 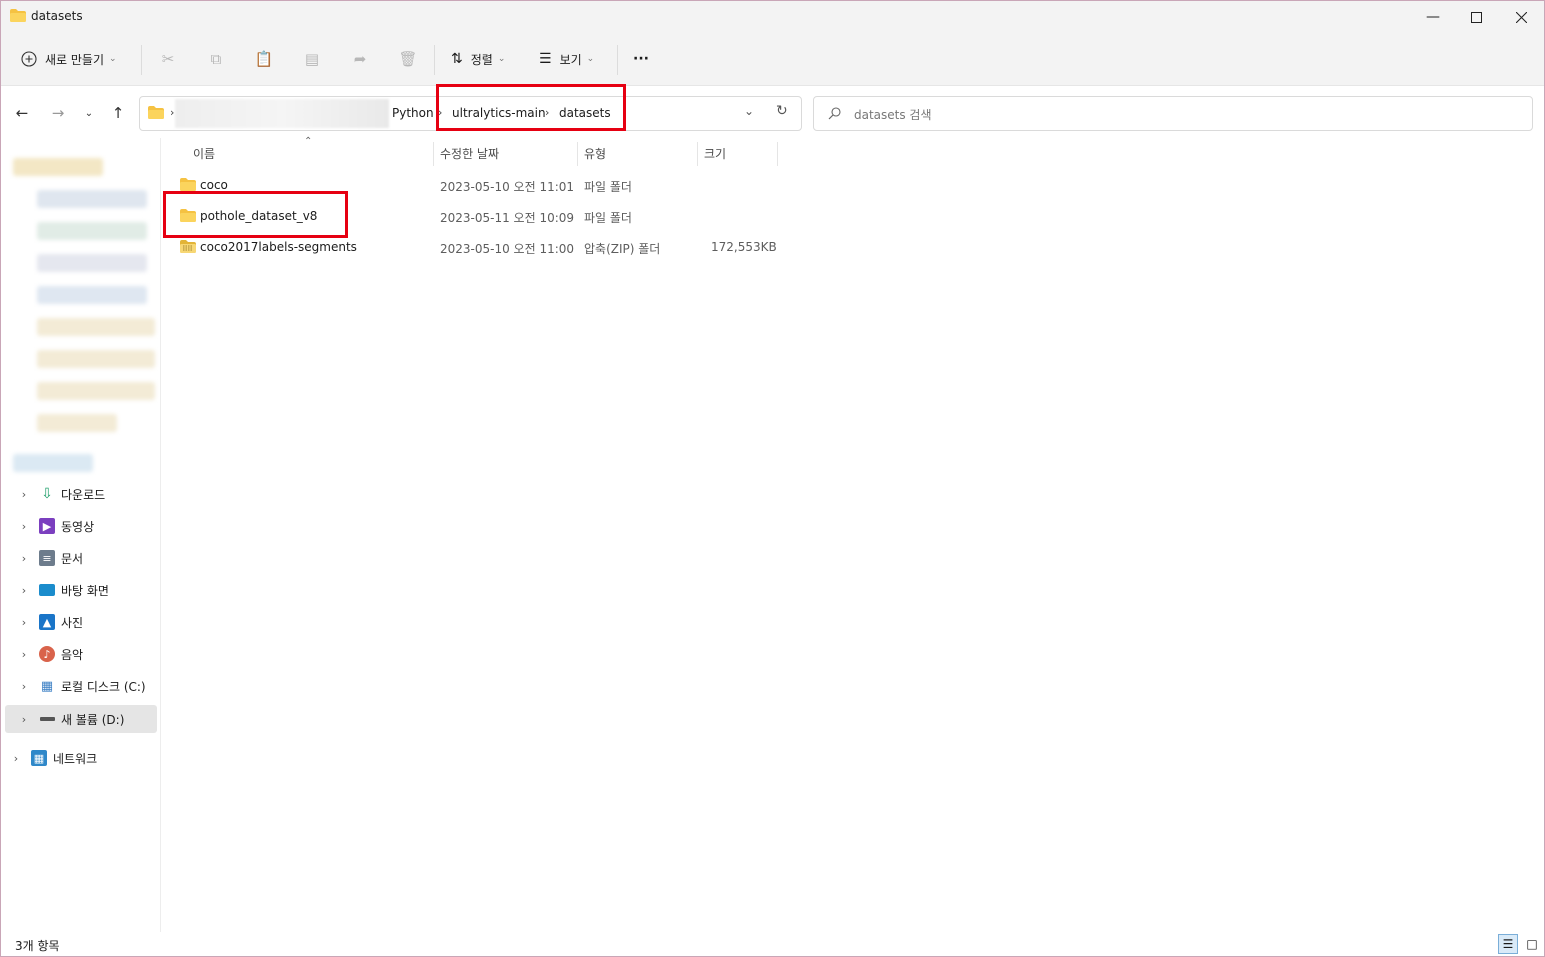 I want to click on search-box: datasets 검색, so click(x=1173, y=113).